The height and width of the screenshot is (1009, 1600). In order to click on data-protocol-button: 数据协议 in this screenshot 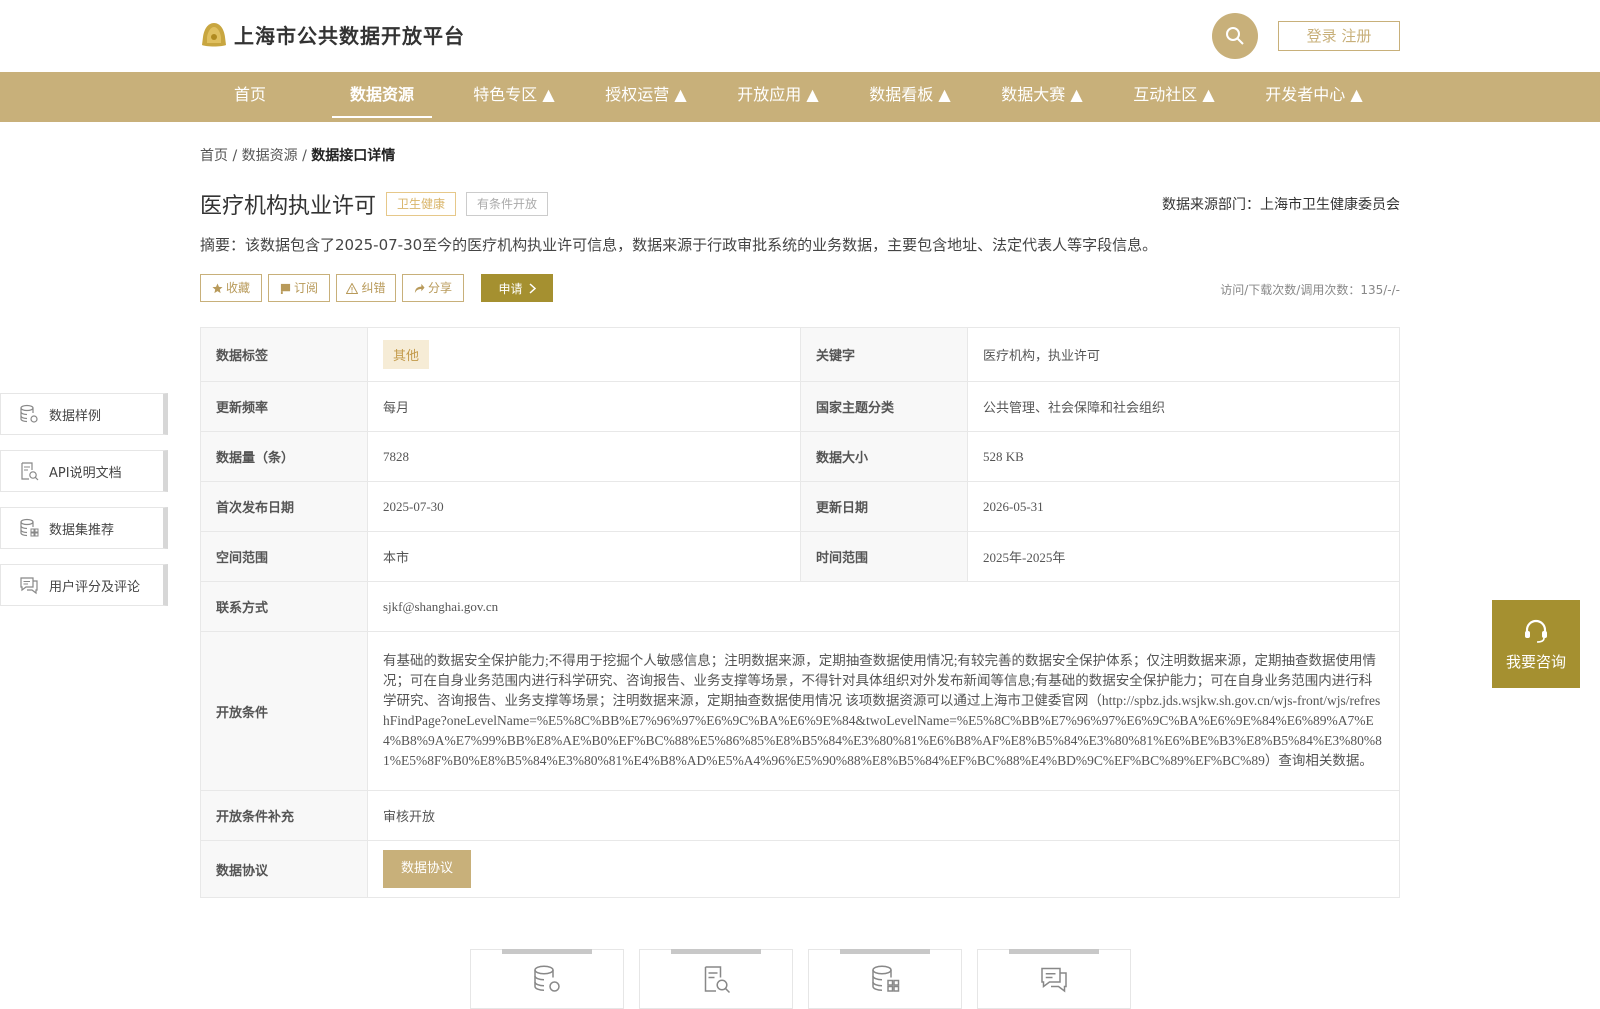, I will do `click(427, 869)`.